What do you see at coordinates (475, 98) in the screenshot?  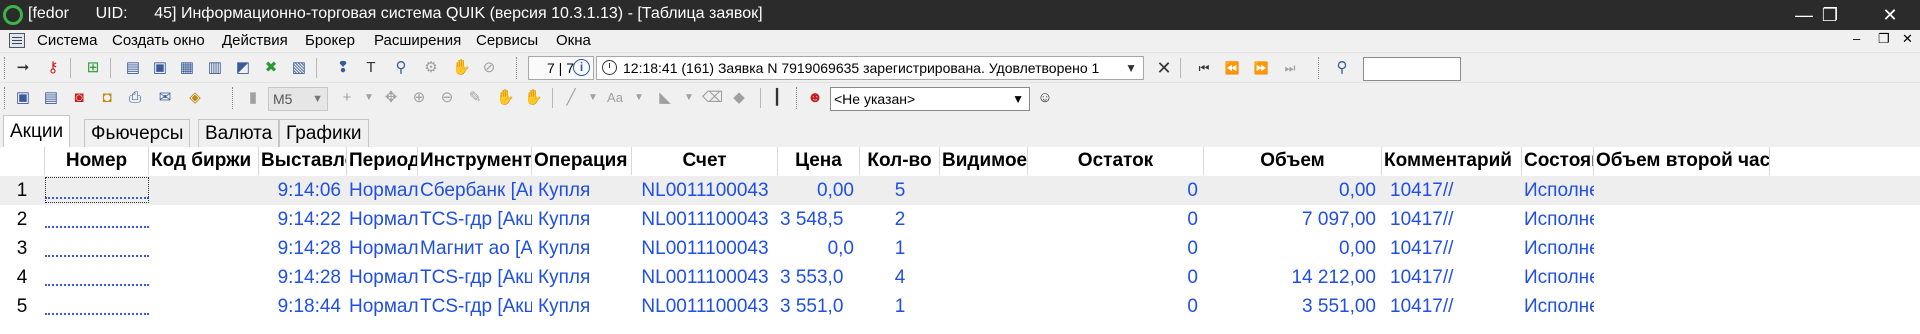 I see `ruler-icon: ✎` at bounding box center [475, 98].